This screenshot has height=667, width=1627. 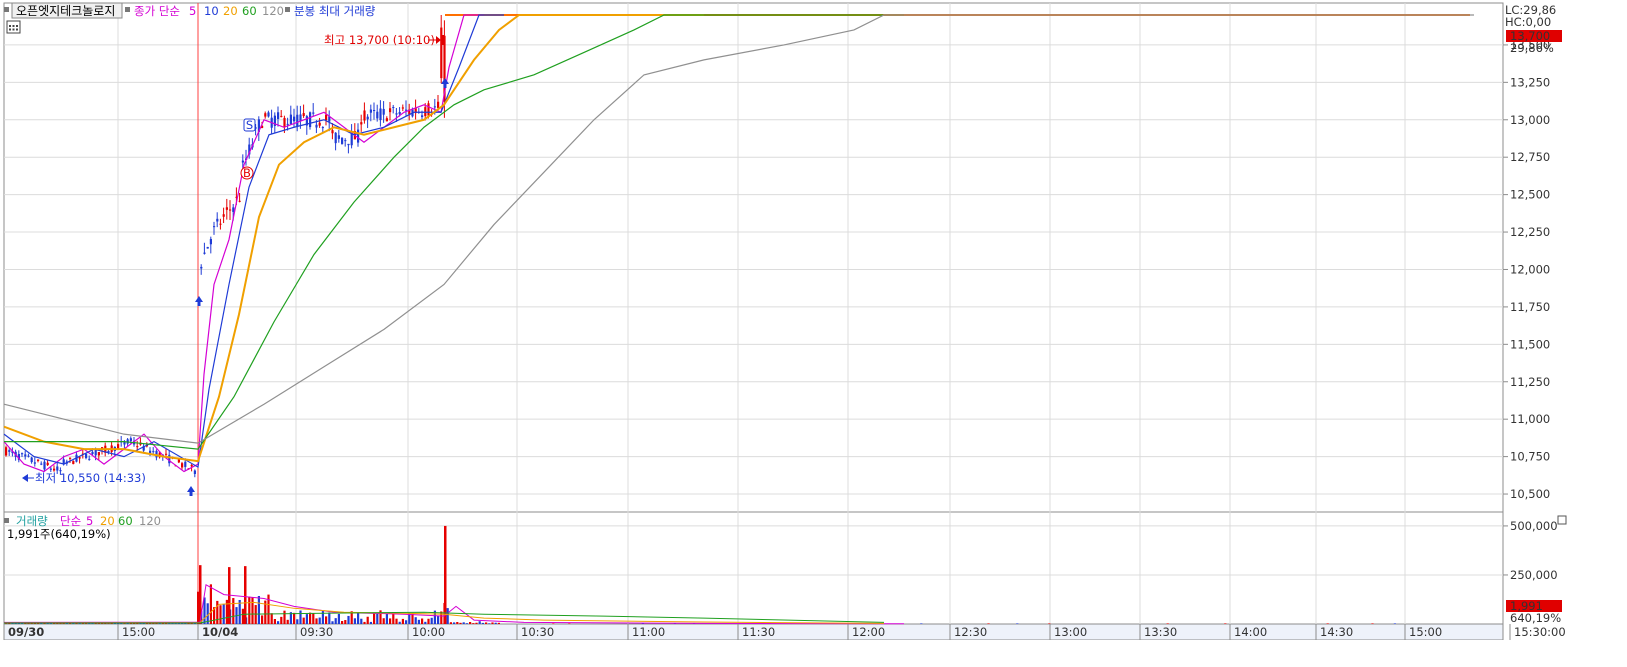 I want to click on y-tick-label: 12,250, so click(x=1530, y=232).